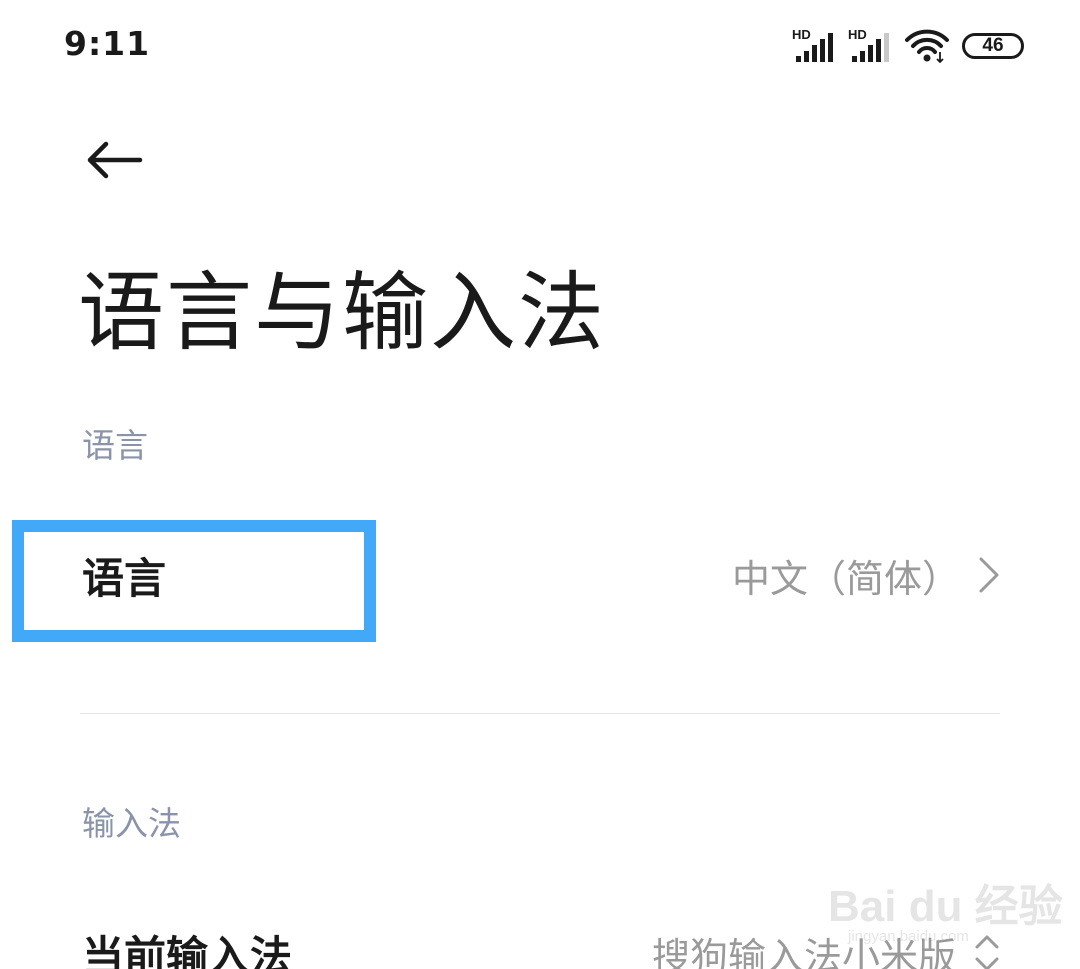  What do you see at coordinates (927, 46) in the screenshot?
I see `wifi-icon` at bounding box center [927, 46].